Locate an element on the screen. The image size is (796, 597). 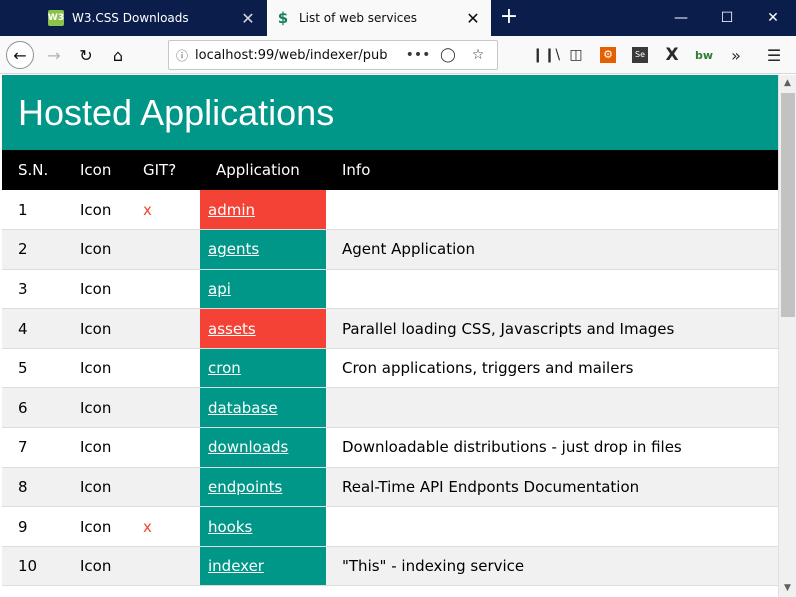
cell-application: api is located at coordinates (263, 289).